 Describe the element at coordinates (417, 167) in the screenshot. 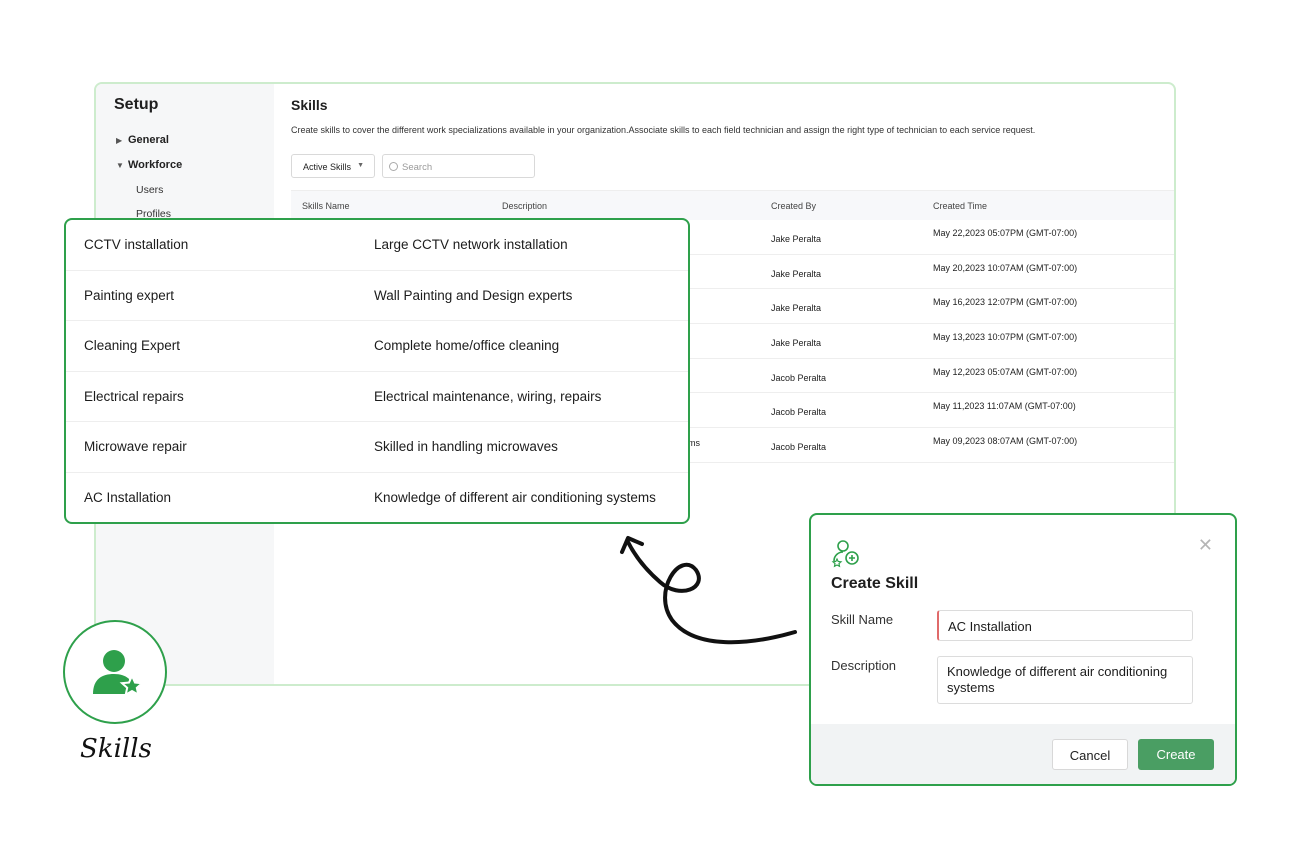

I see `search-placeholder: Search` at that location.